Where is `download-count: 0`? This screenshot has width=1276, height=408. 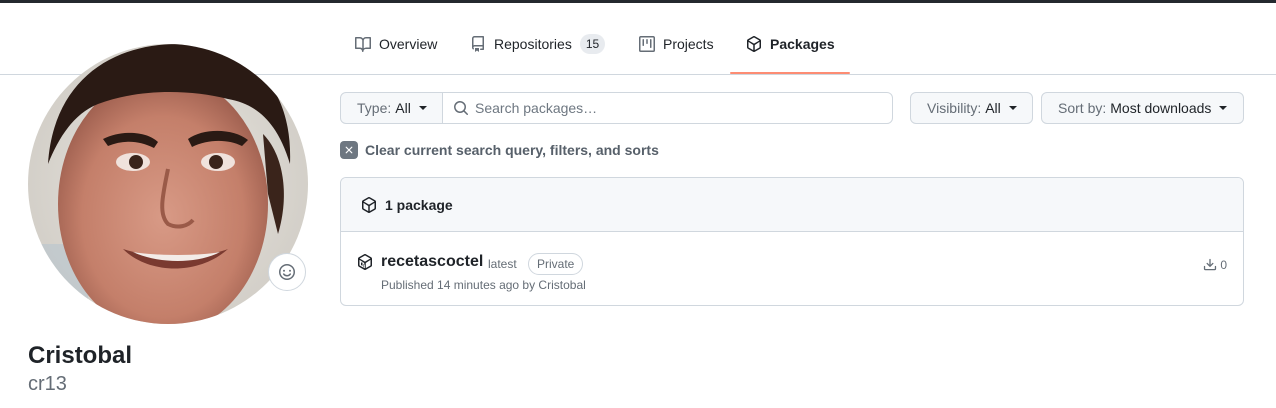 download-count: 0 is located at coordinates (1215, 265).